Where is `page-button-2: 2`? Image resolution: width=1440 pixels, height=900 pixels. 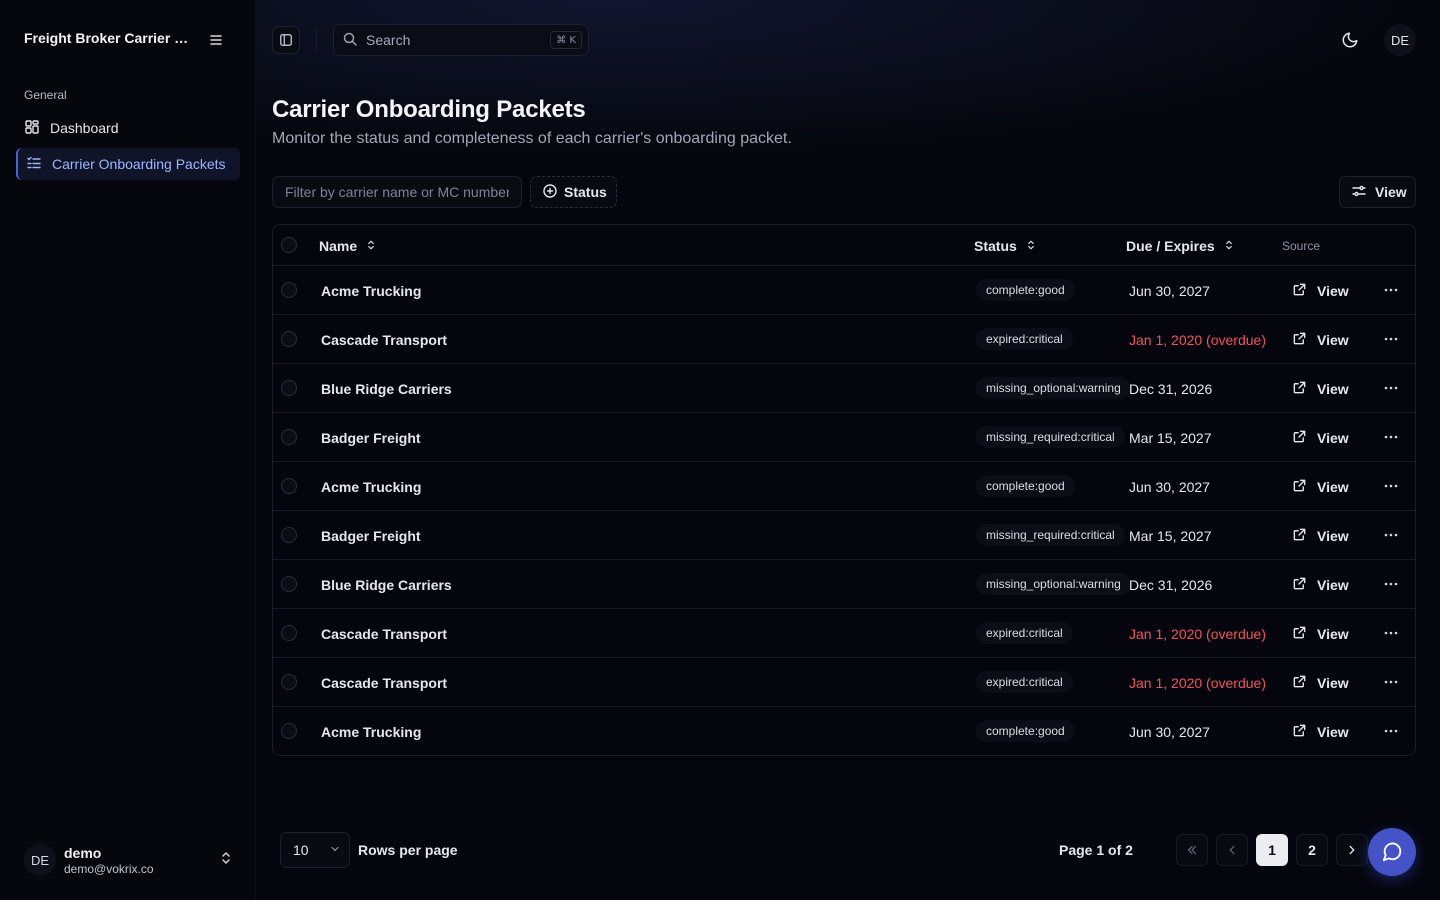
page-button-2: 2 is located at coordinates (1312, 850).